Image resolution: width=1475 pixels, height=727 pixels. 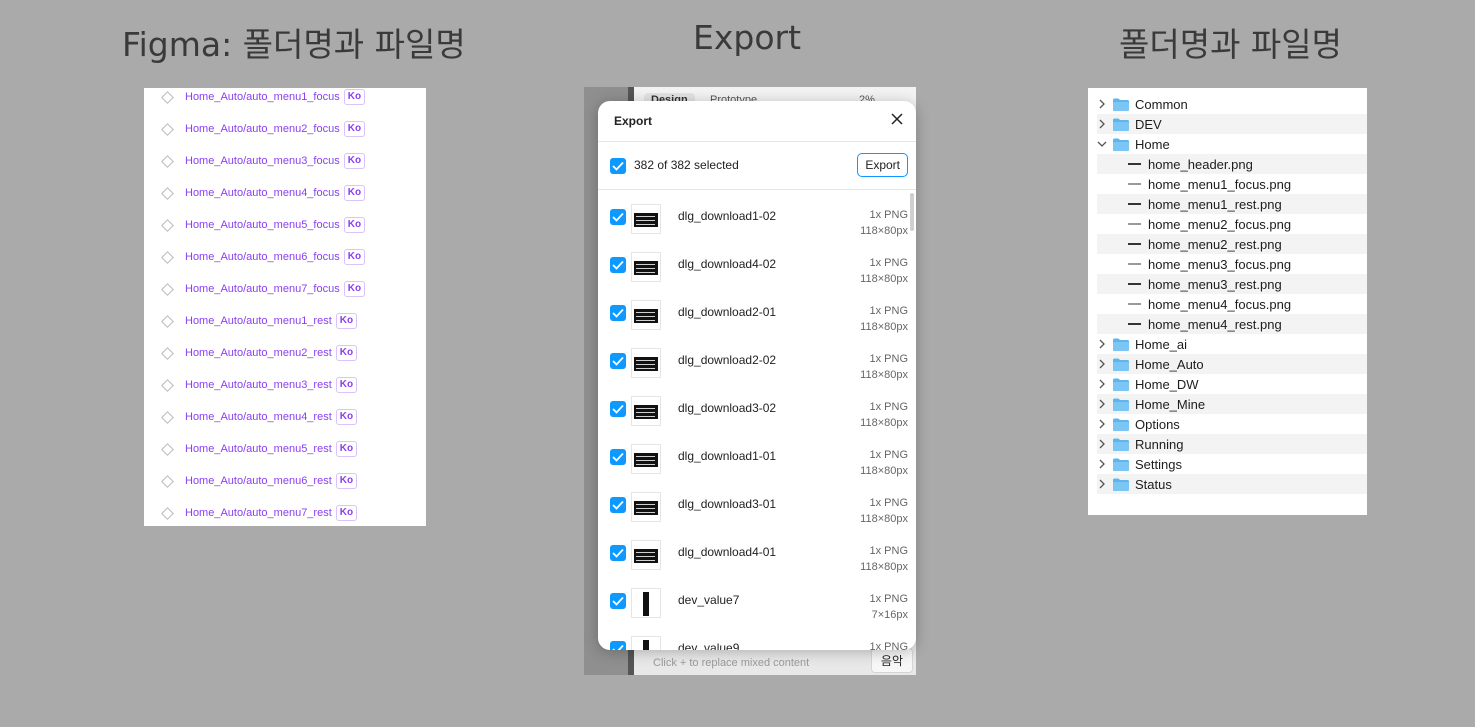 I want to click on image-file-icon, so click(x=1134, y=224).